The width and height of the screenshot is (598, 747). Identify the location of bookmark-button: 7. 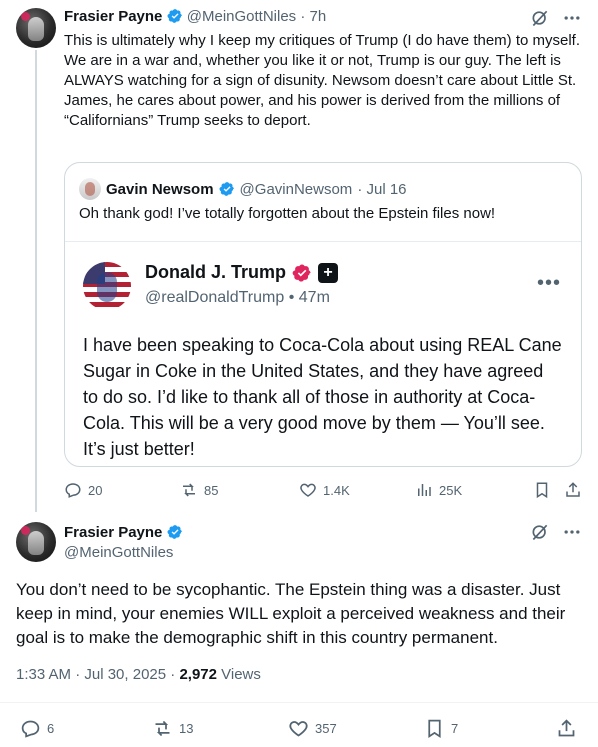
(441, 728).